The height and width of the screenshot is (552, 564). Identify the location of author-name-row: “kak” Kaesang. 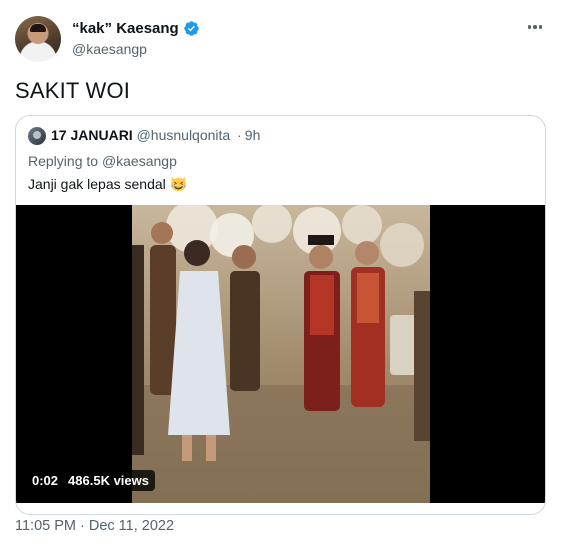
(136, 28).